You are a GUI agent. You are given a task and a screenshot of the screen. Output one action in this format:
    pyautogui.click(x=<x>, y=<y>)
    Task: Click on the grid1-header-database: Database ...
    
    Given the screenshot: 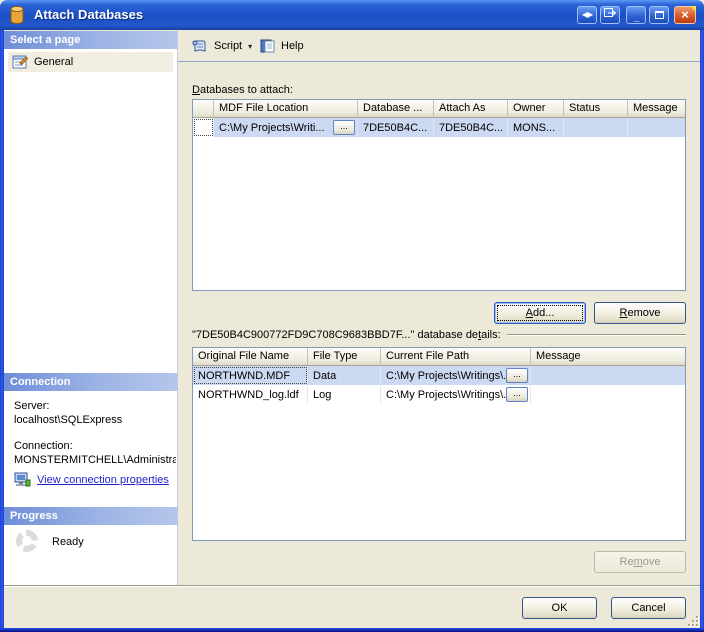 What is the action you would take?
    pyautogui.click(x=396, y=108)
    